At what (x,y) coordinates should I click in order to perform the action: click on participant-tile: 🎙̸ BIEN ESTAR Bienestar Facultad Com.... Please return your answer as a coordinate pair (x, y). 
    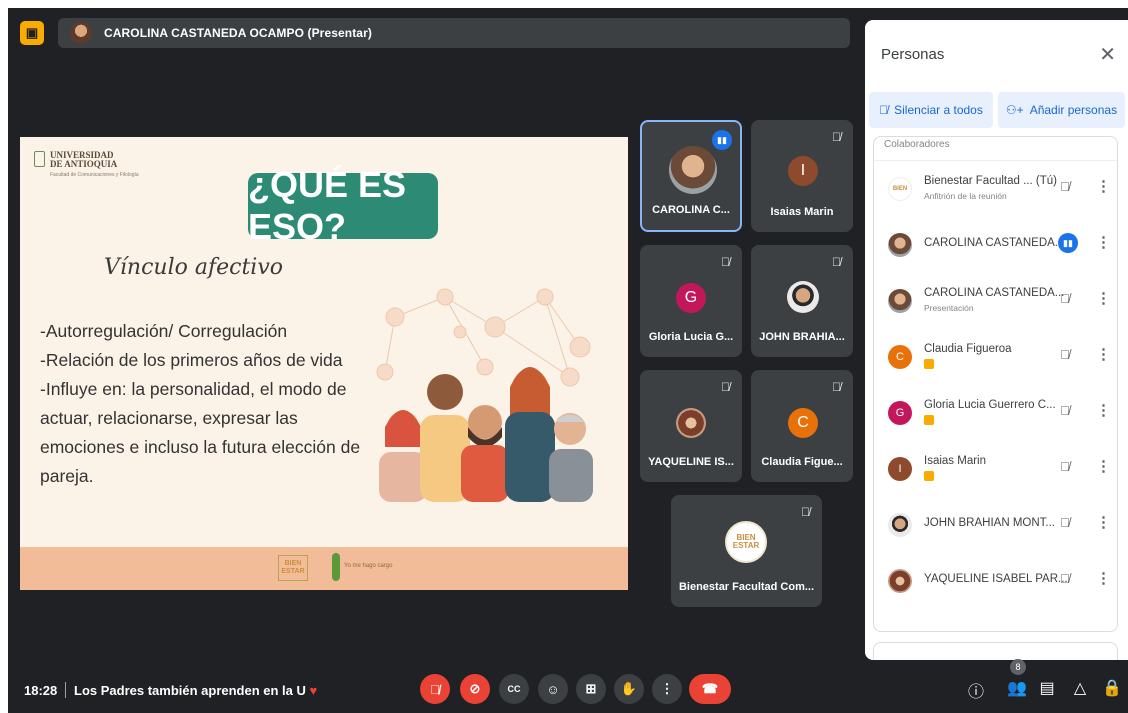
    Looking at the image, I should click on (746, 551).